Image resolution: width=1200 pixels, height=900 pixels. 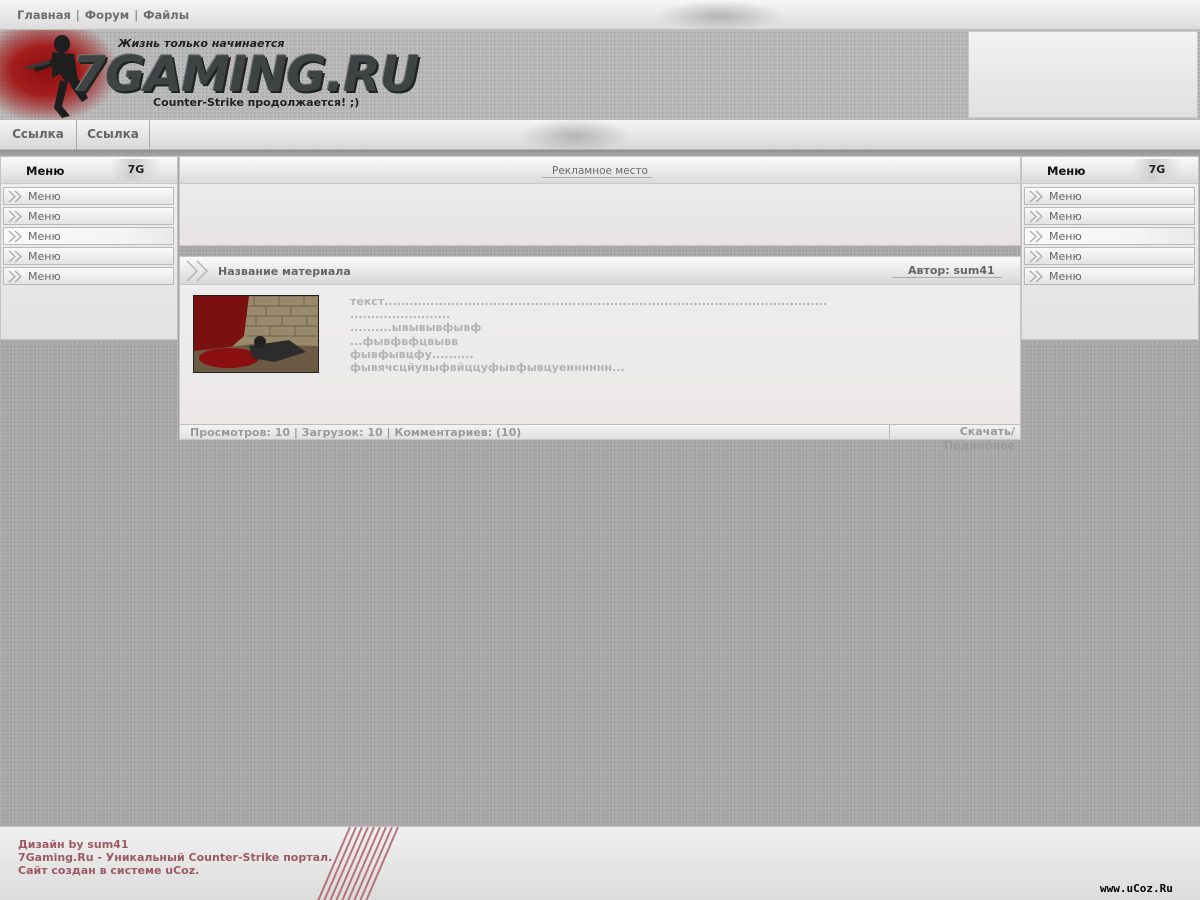 I want to click on post-body-line: ..........ывывывфывф, so click(x=416, y=328).